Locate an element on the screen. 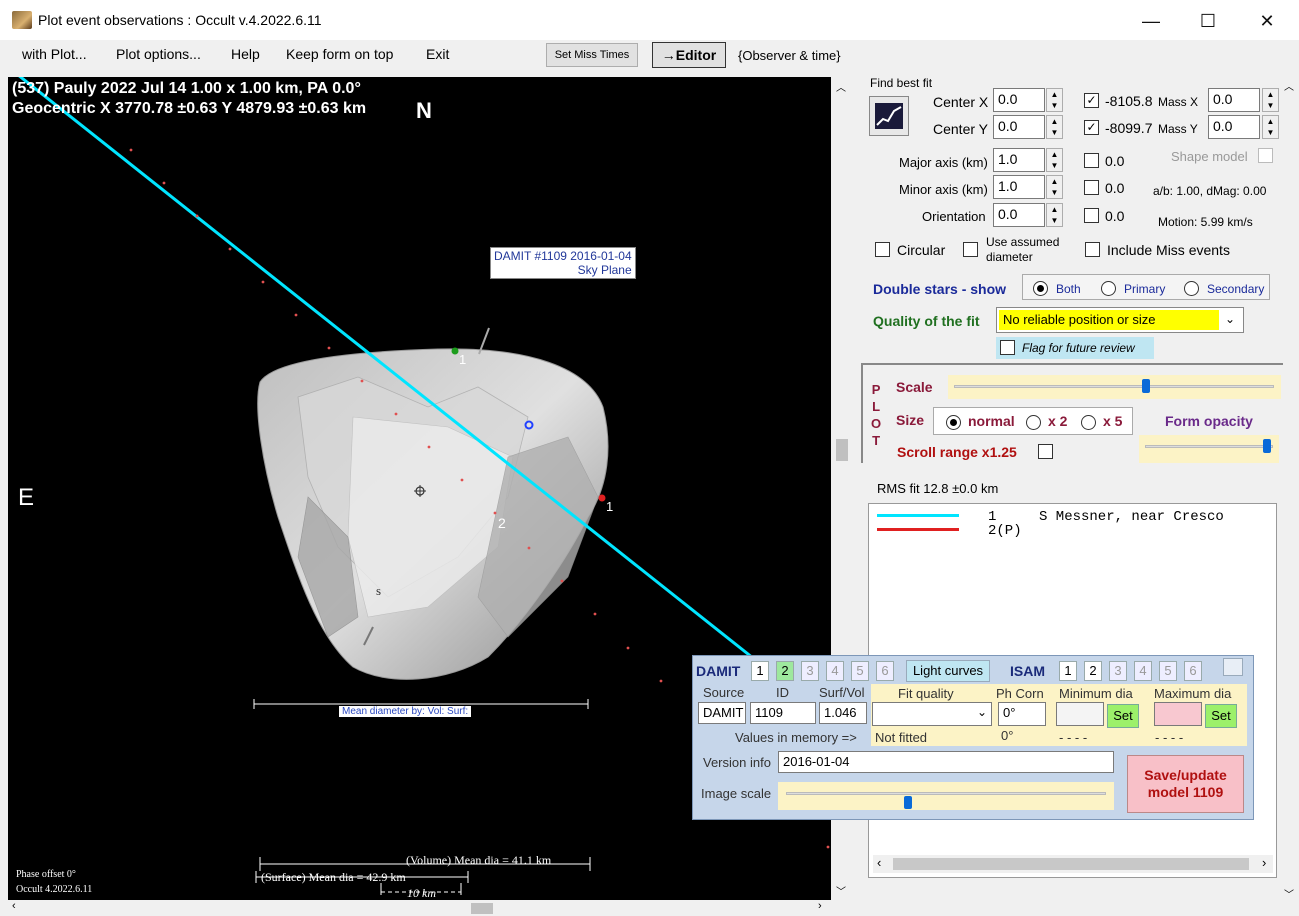 The image size is (1299, 916). legend-hscrollbar: ‹ › is located at coordinates (1073, 864).